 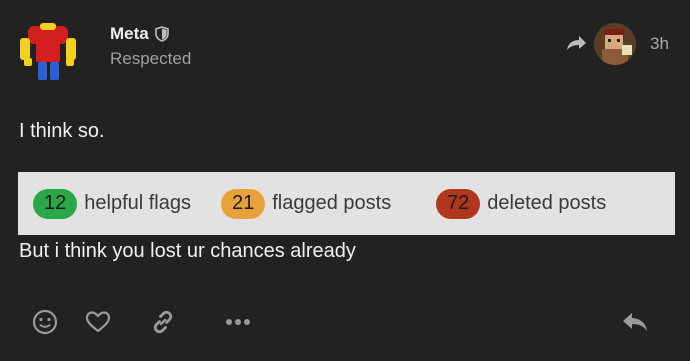 I want to click on more-dots-icon, so click(x=238, y=322).